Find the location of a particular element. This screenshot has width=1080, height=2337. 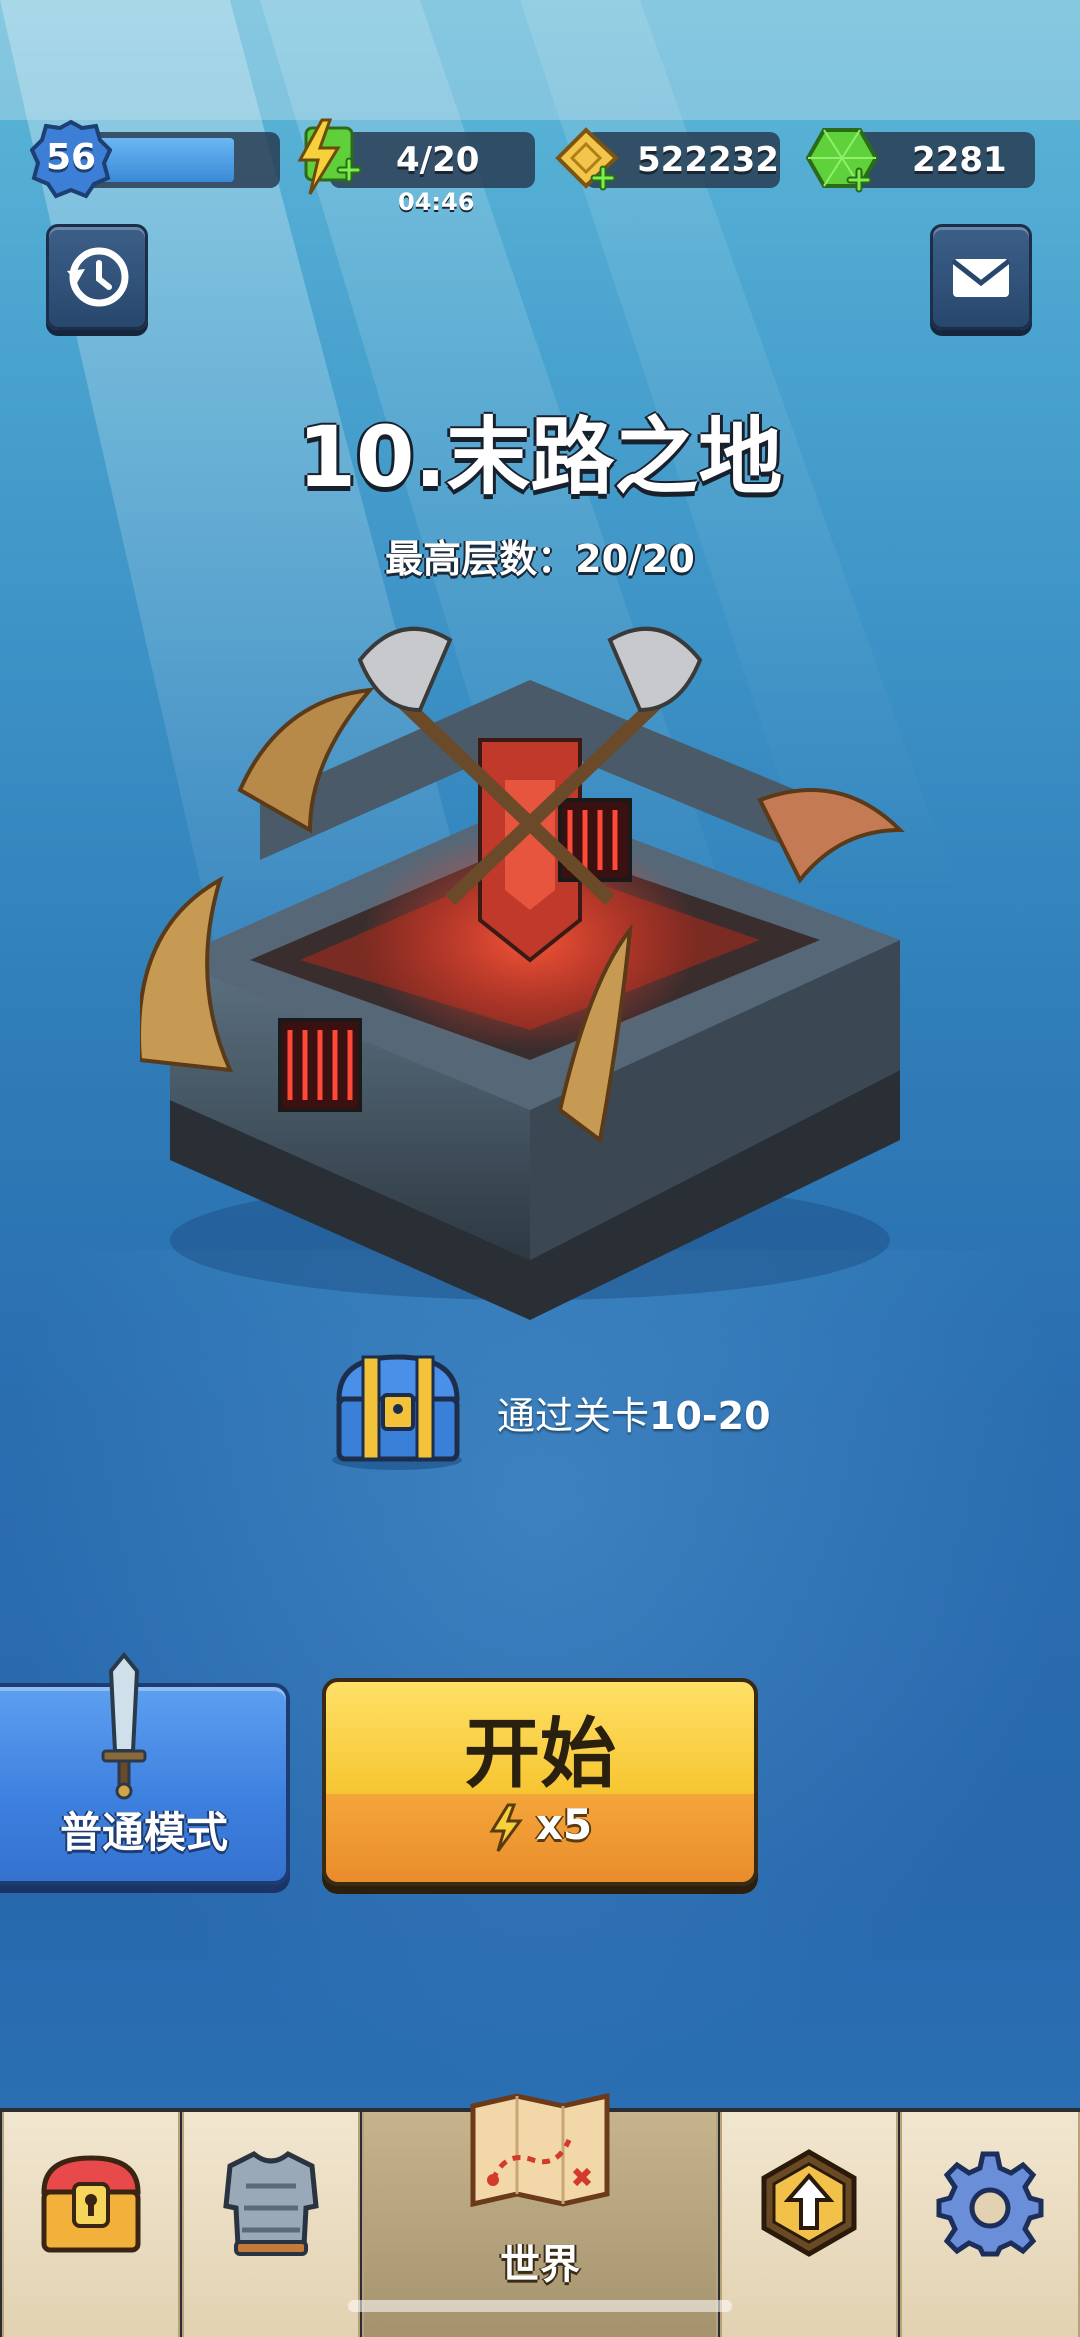

world-tab-label: 世界 is located at coordinates (540, 2265).